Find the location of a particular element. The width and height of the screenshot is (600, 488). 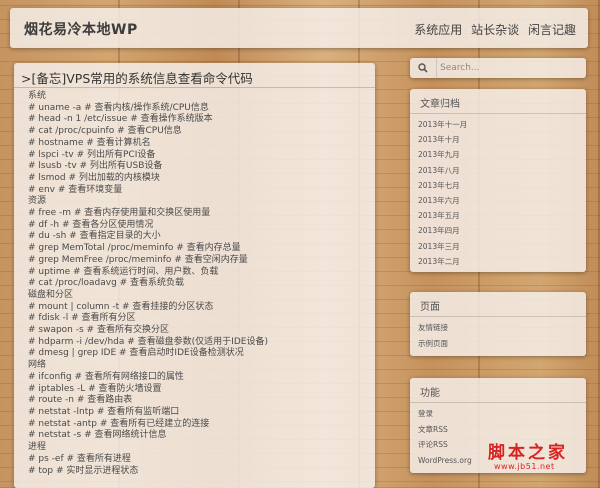

post-line: 进程 is located at coordinates (37, 447).